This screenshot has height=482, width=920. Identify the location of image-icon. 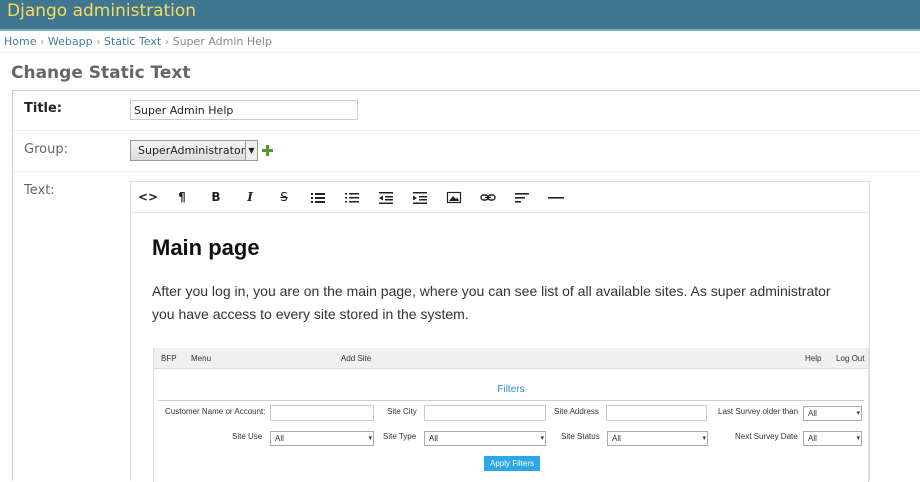
(454, 197).